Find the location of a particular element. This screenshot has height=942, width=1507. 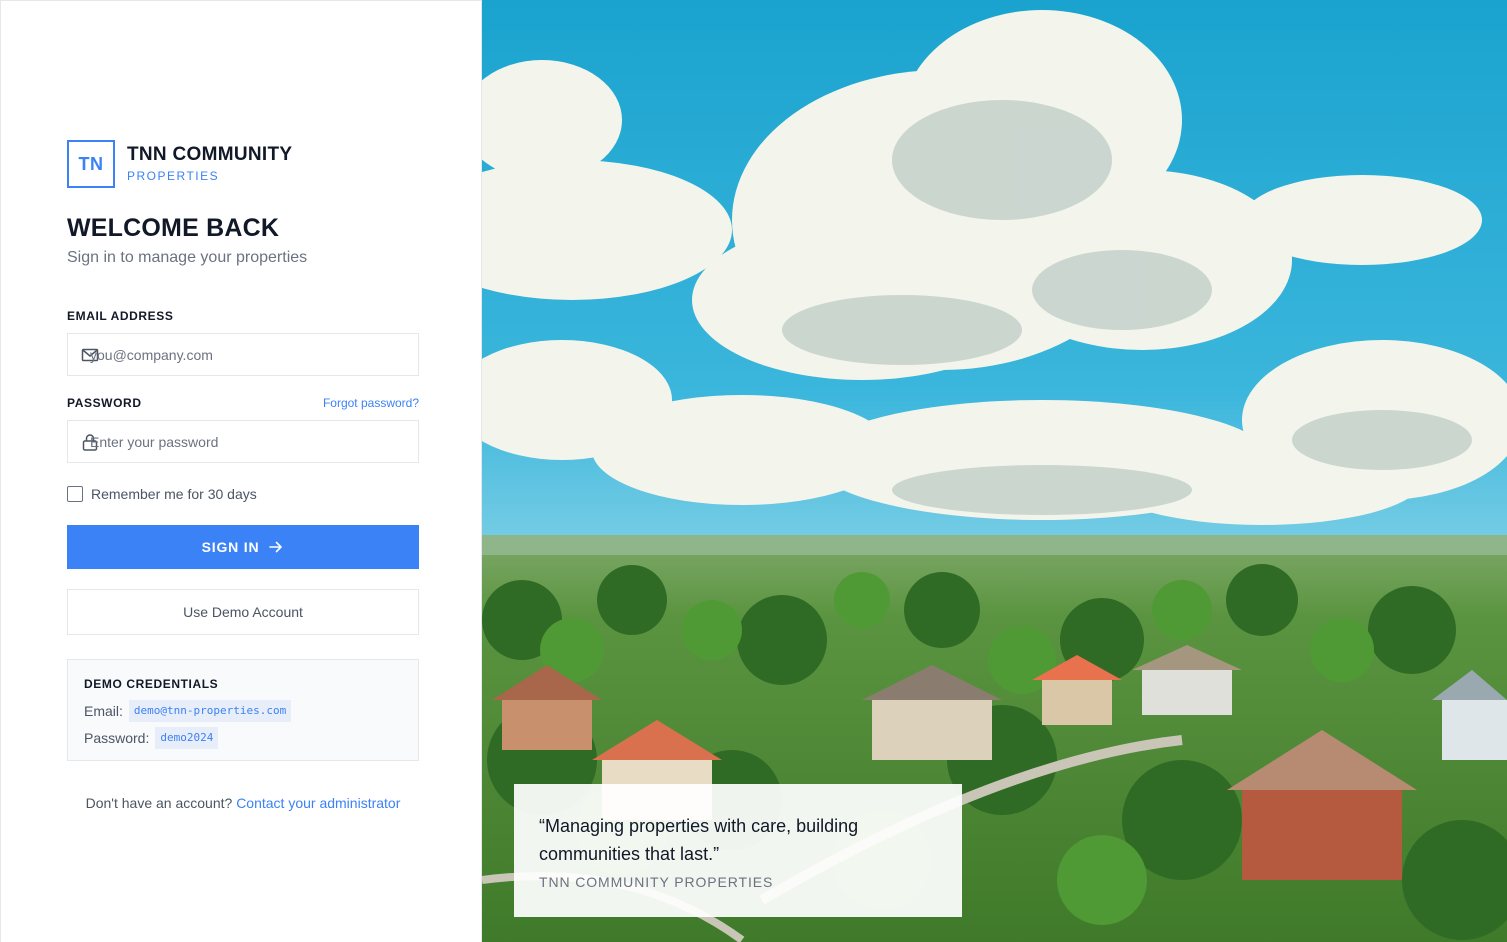

remember-me-label: Remember me for 30 days is located at coordinates (174, 494).